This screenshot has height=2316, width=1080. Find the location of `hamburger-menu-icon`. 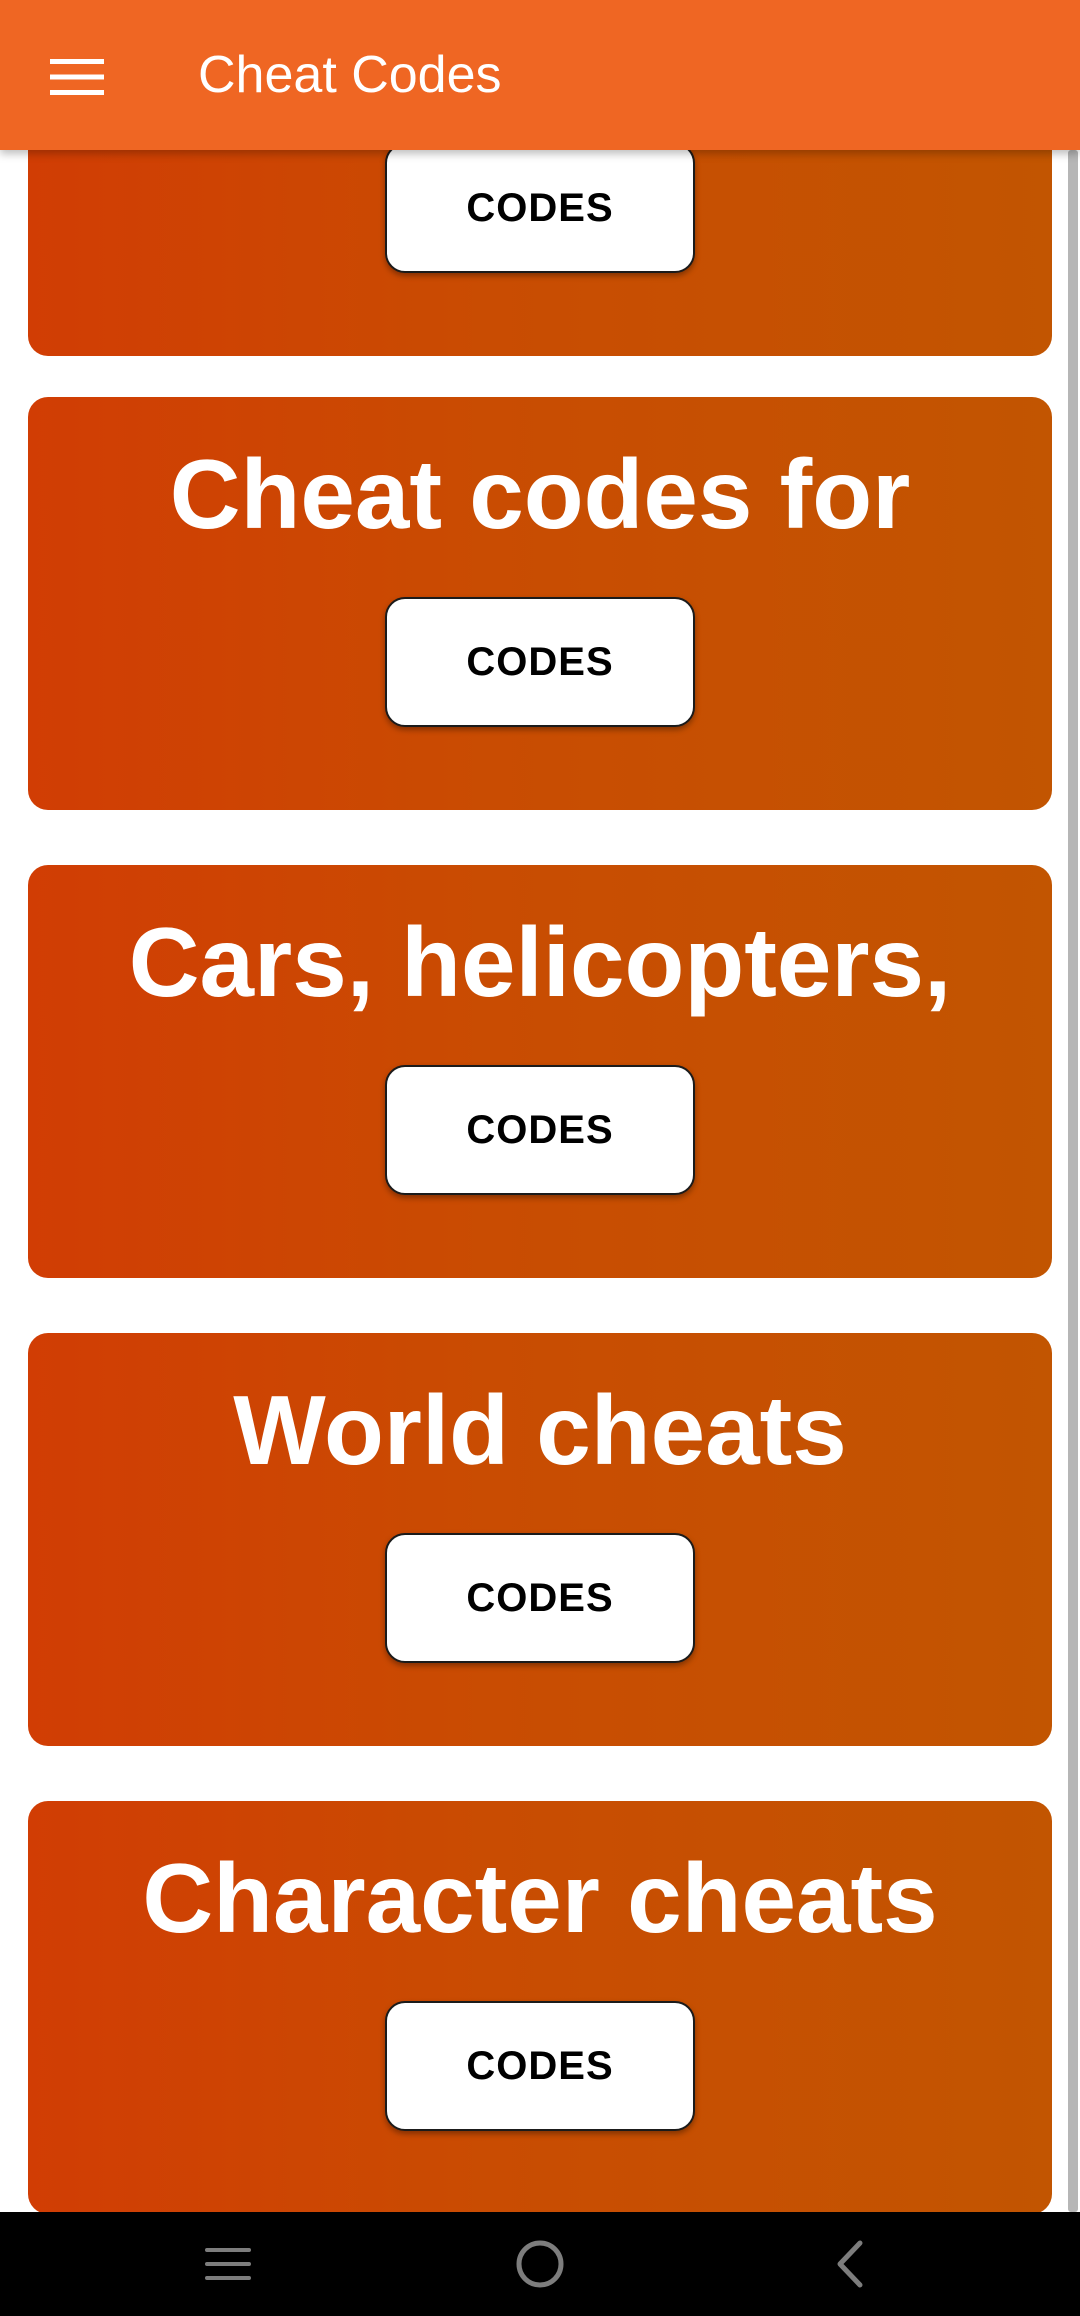

hamburger-menu-icon is located at coordinates (77, 77).